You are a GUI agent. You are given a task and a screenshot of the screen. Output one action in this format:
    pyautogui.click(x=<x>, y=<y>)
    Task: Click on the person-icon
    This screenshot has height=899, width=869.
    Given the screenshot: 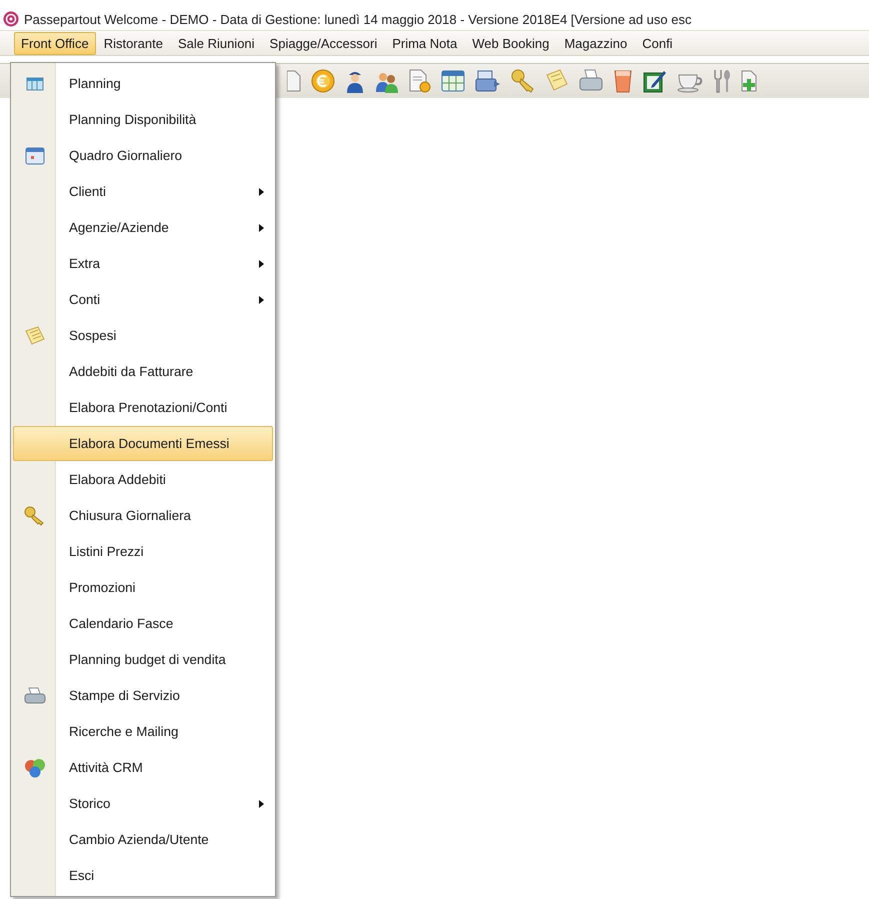 What is the action you would take?
    pyautogui.click(x=355, y=82)
    